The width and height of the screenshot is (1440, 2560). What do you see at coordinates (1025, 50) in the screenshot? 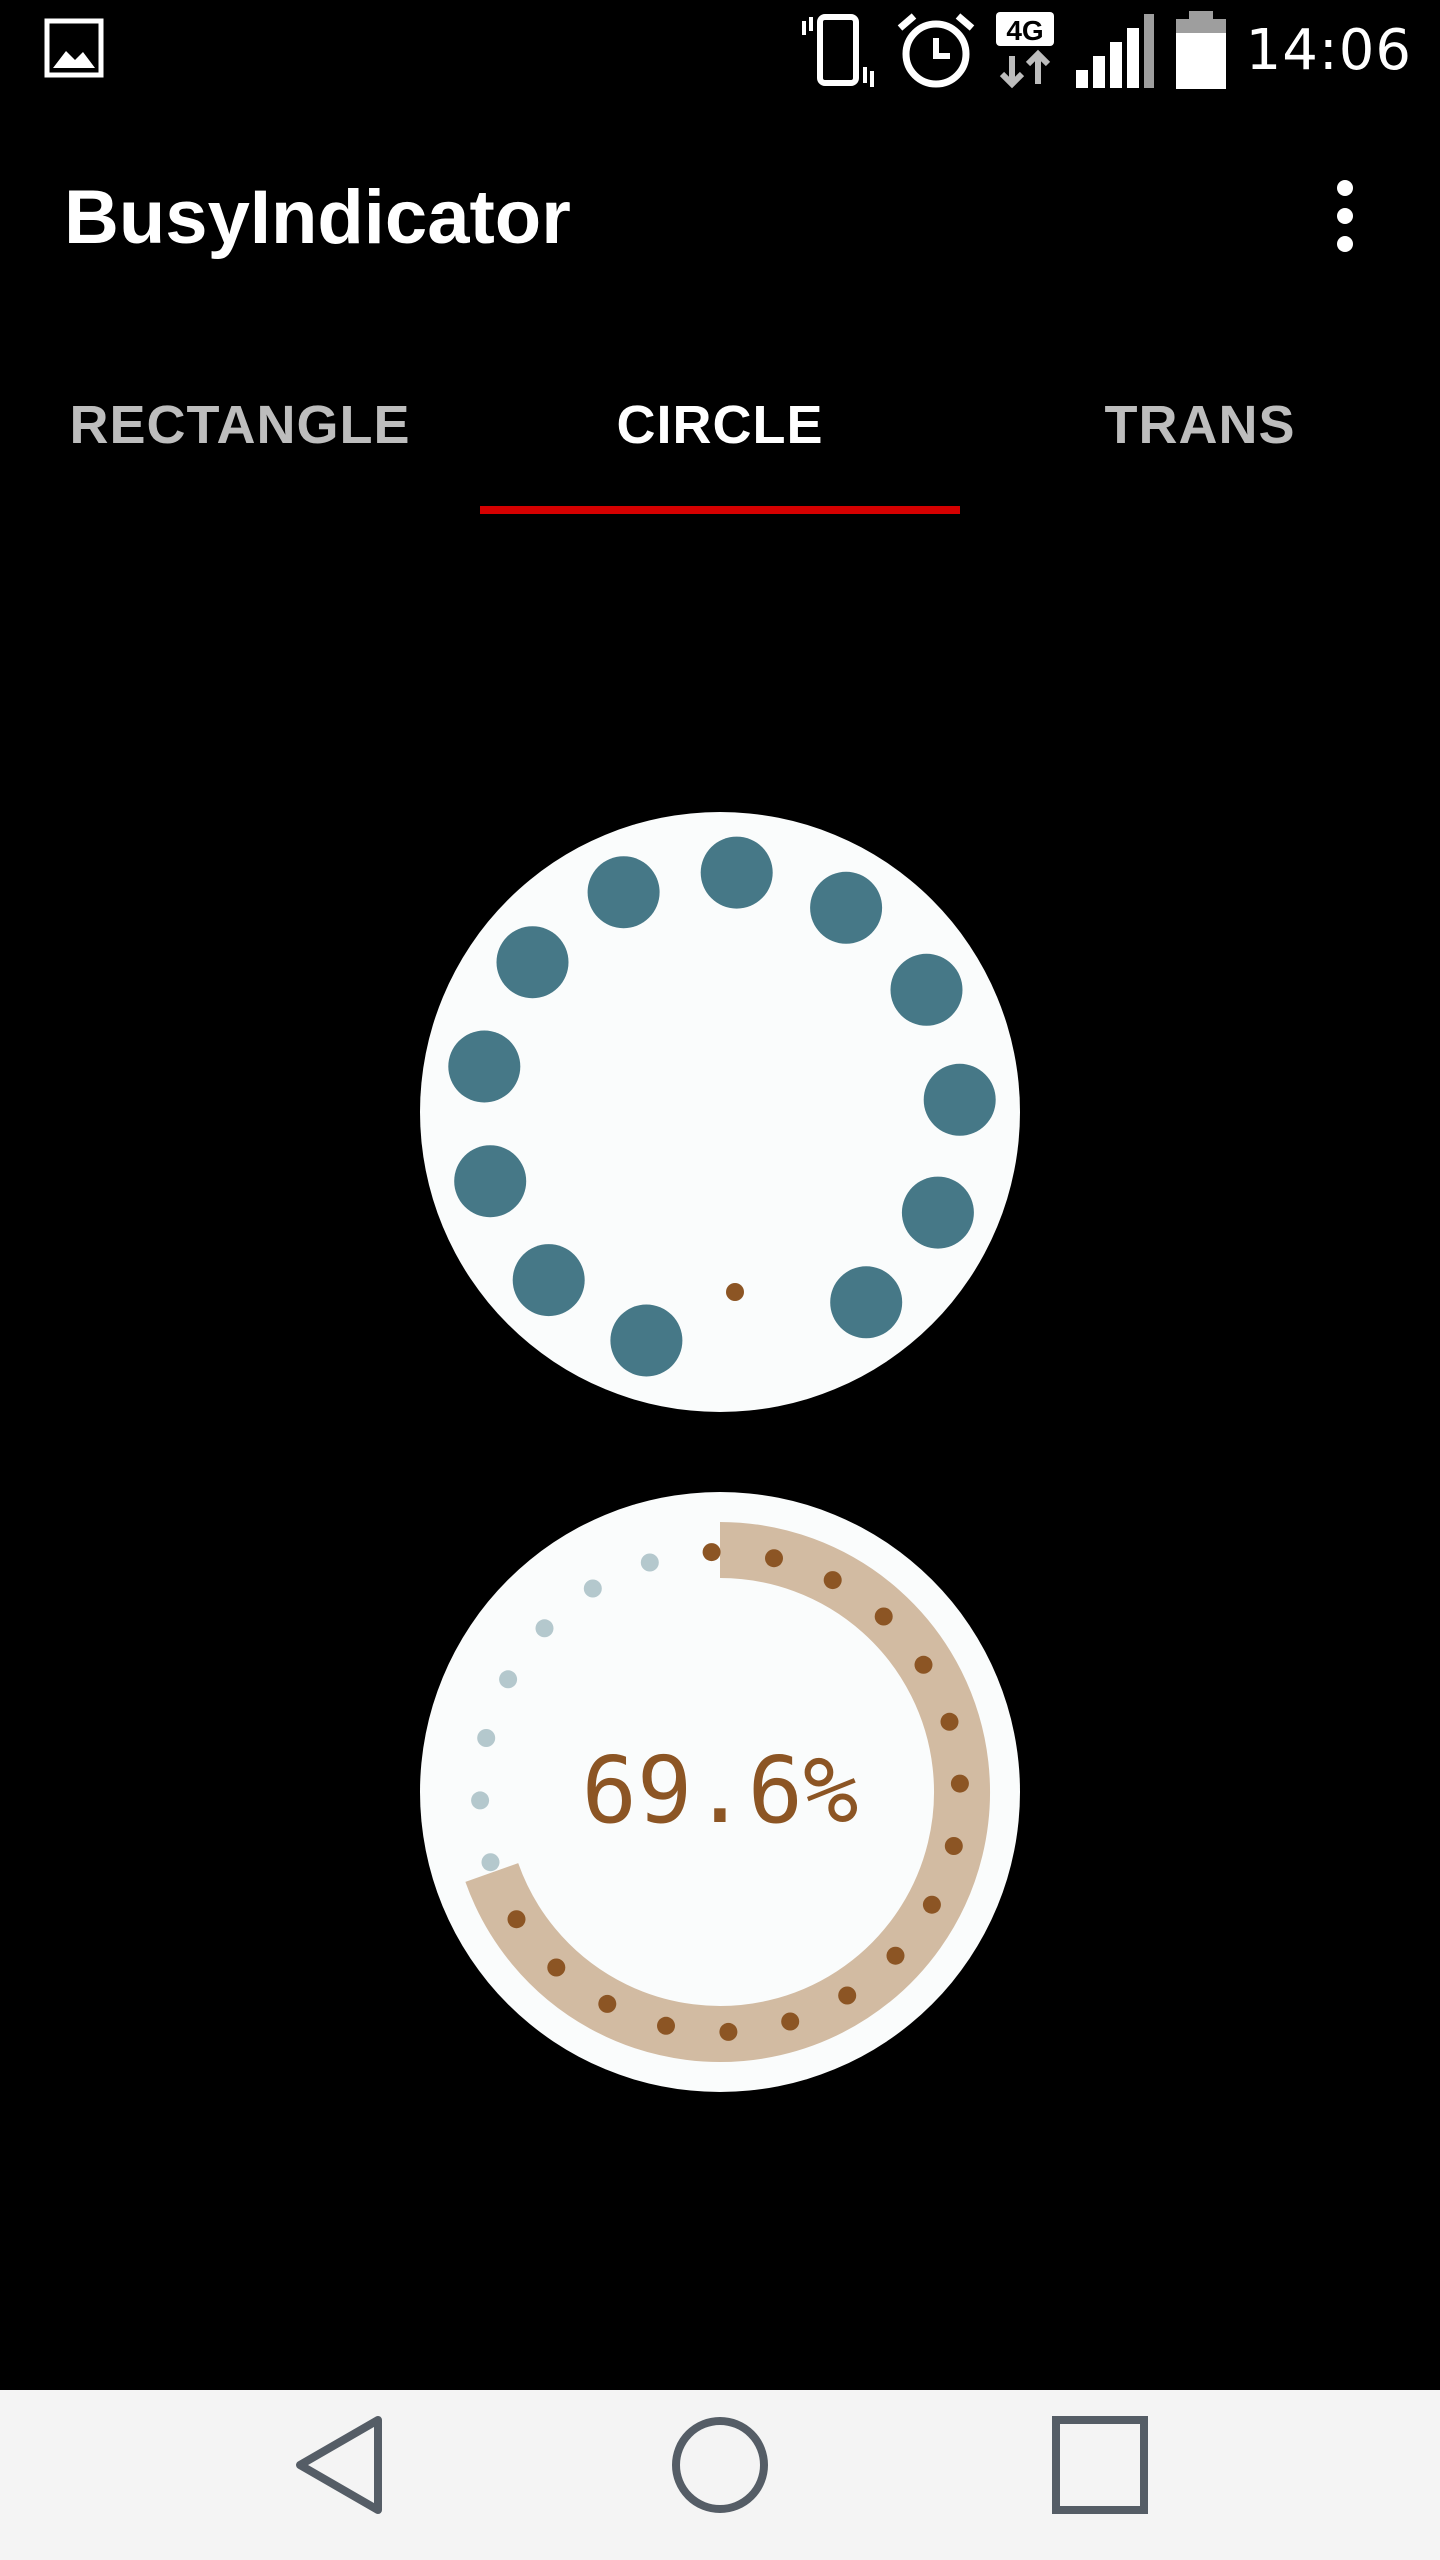
I see `network-4g-icon: 4G` at bounding box center [1025, 50].